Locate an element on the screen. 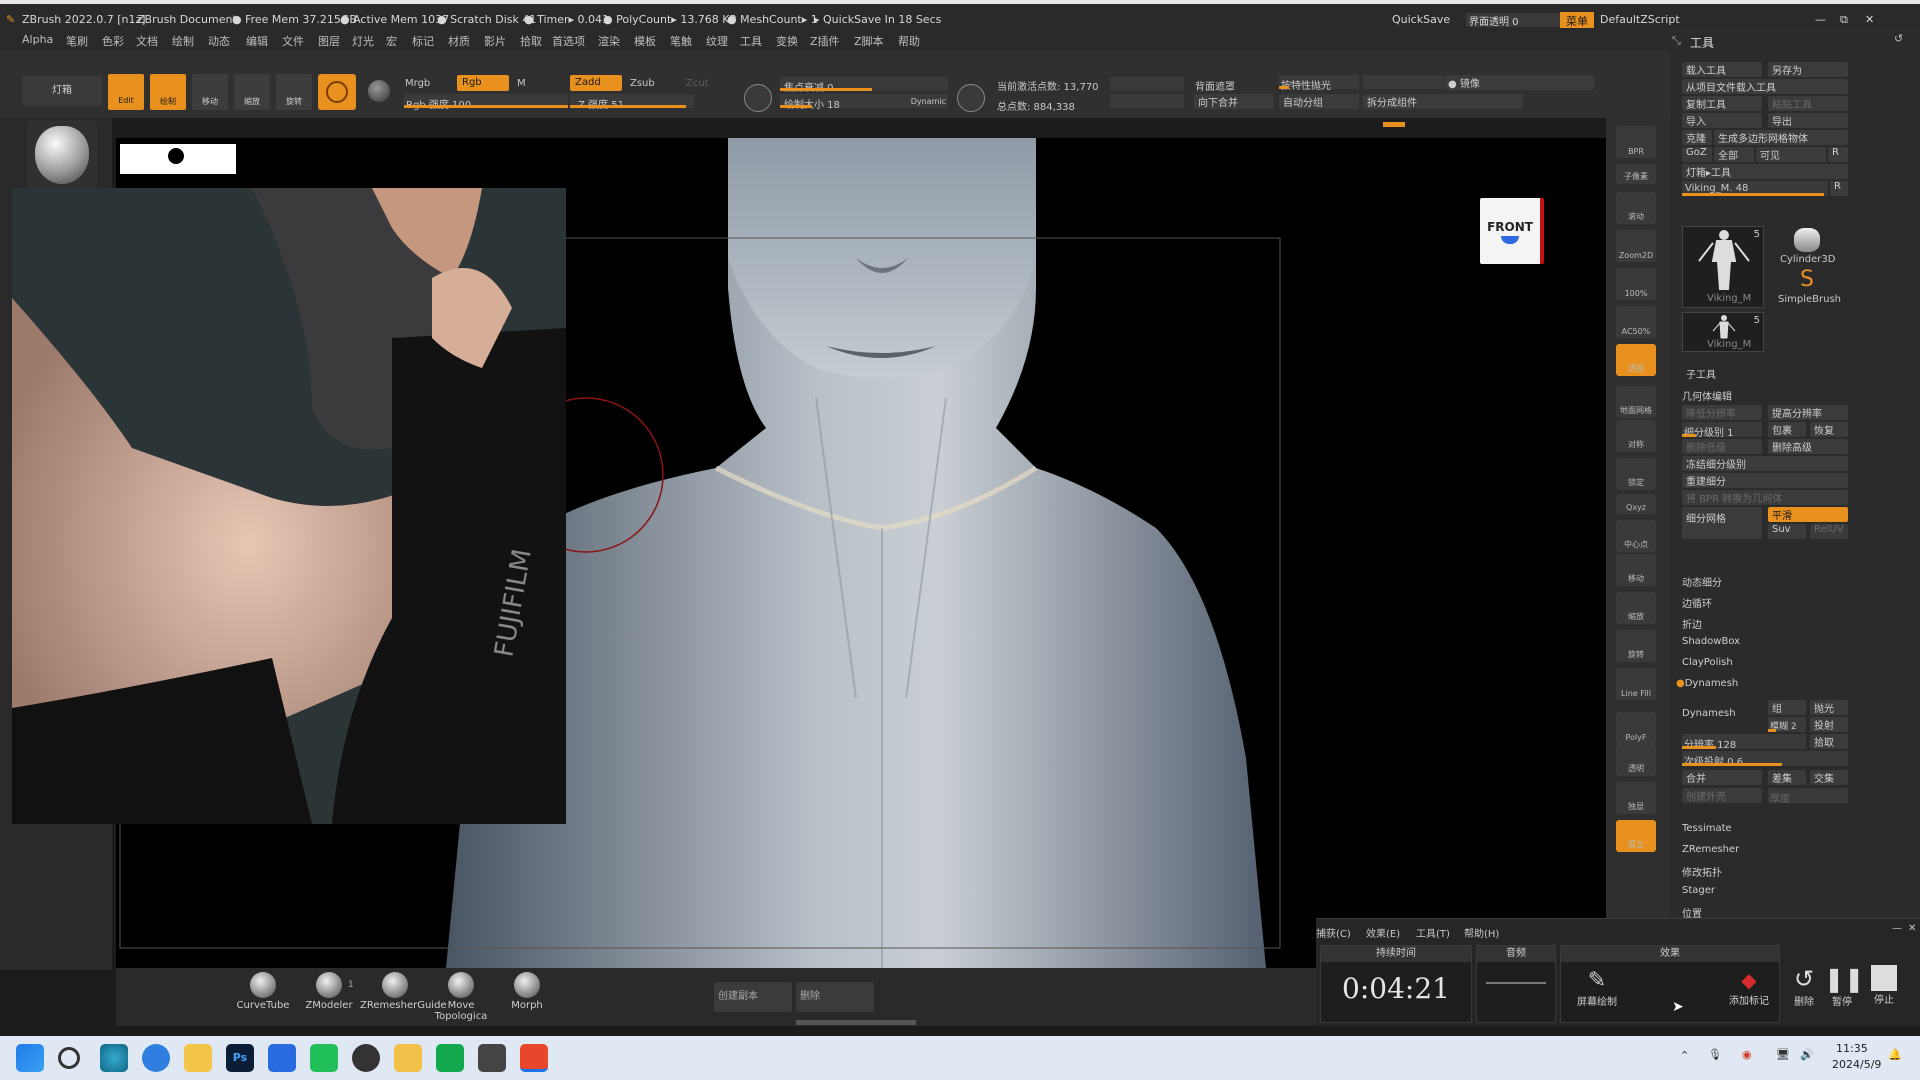 The image size is (1920, 1080). bottom-brush-button: CurveTube is located at coordinates (263, 991).